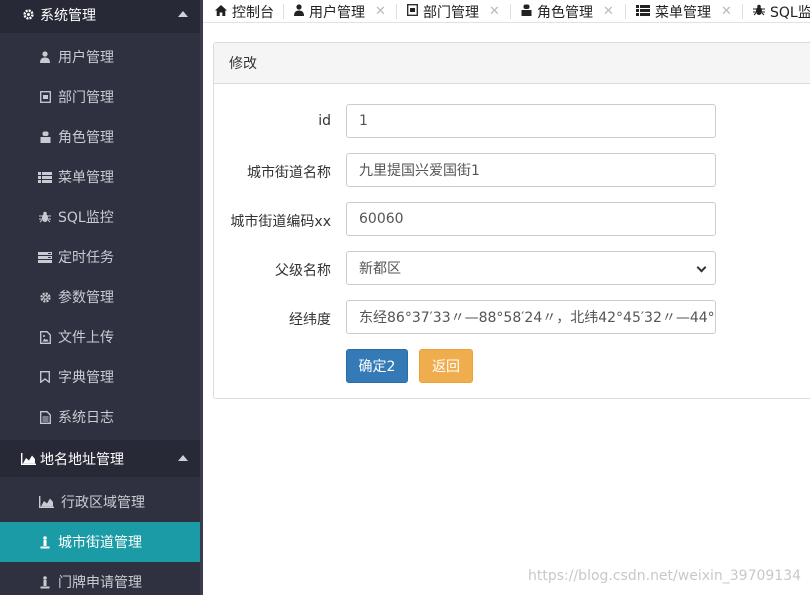 Image resolution: width=810 pixels, height=595 pixels. I want to click on sidebar-group-label: 系统管理, so click(68, 15).